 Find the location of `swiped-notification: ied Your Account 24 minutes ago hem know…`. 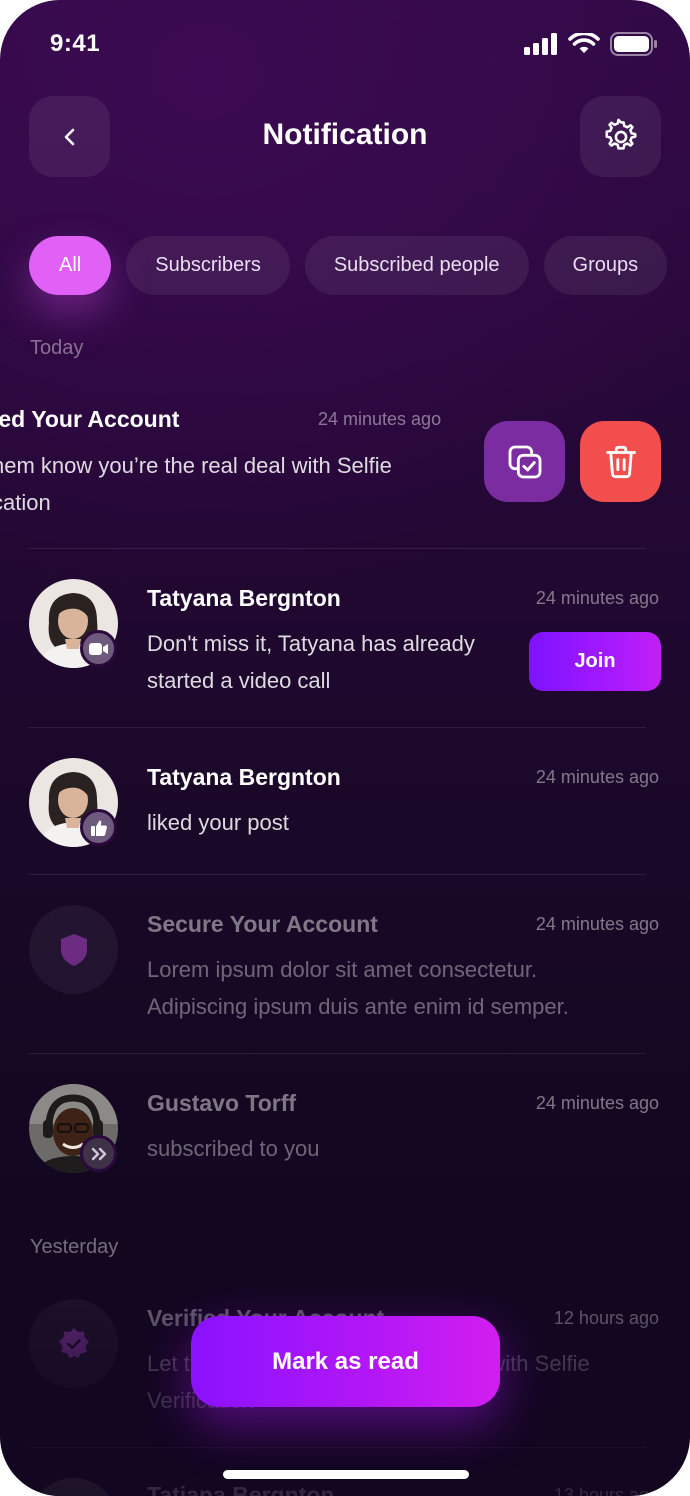

swiped-notification: ied Your Account 24 minutes ago hem know… is located at coordinates (345, 460).